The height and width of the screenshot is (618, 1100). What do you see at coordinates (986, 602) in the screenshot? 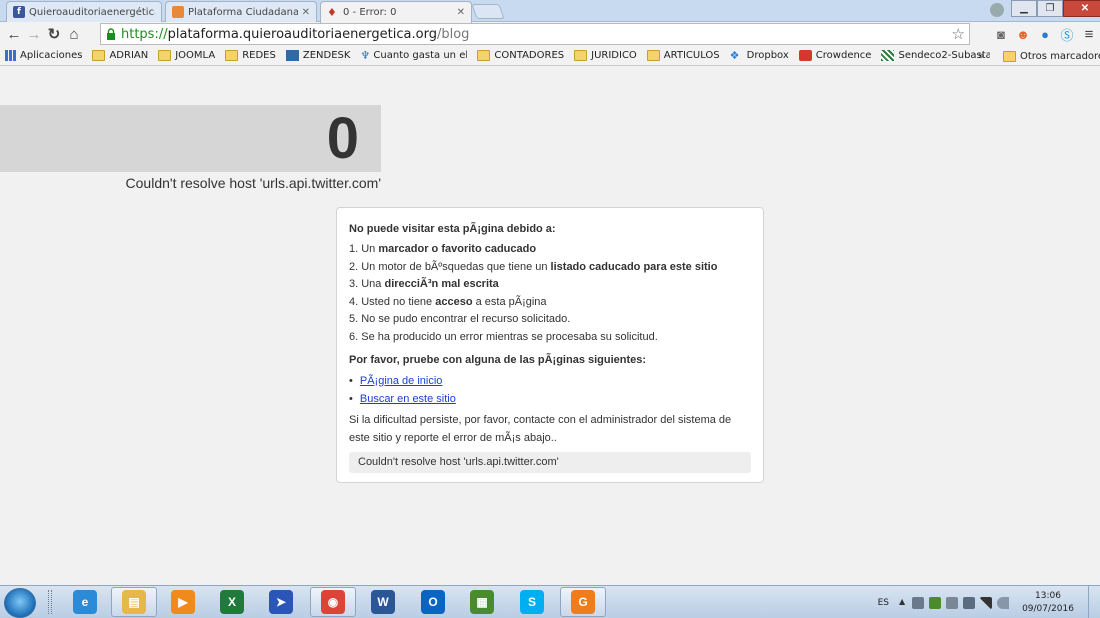
I see `signal-icon` at bounding box center [986, 602].